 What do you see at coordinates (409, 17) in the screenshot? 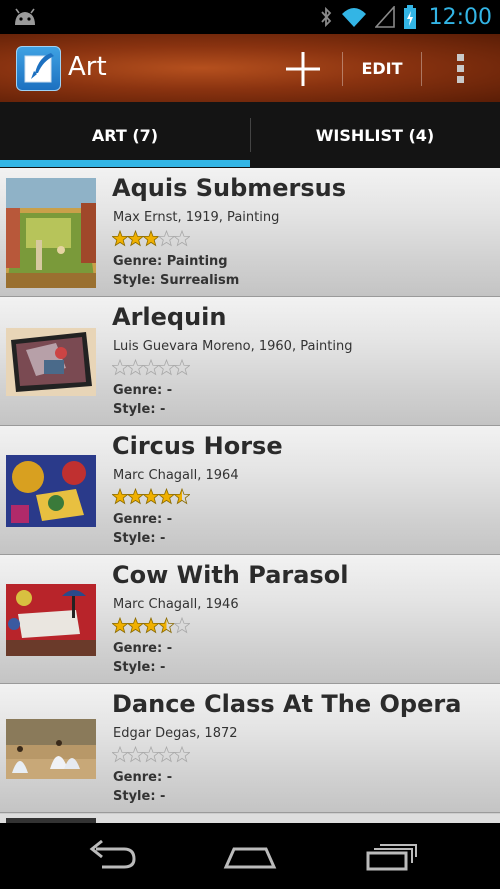
I see `battery-icon` at bounding box center [409, 17].